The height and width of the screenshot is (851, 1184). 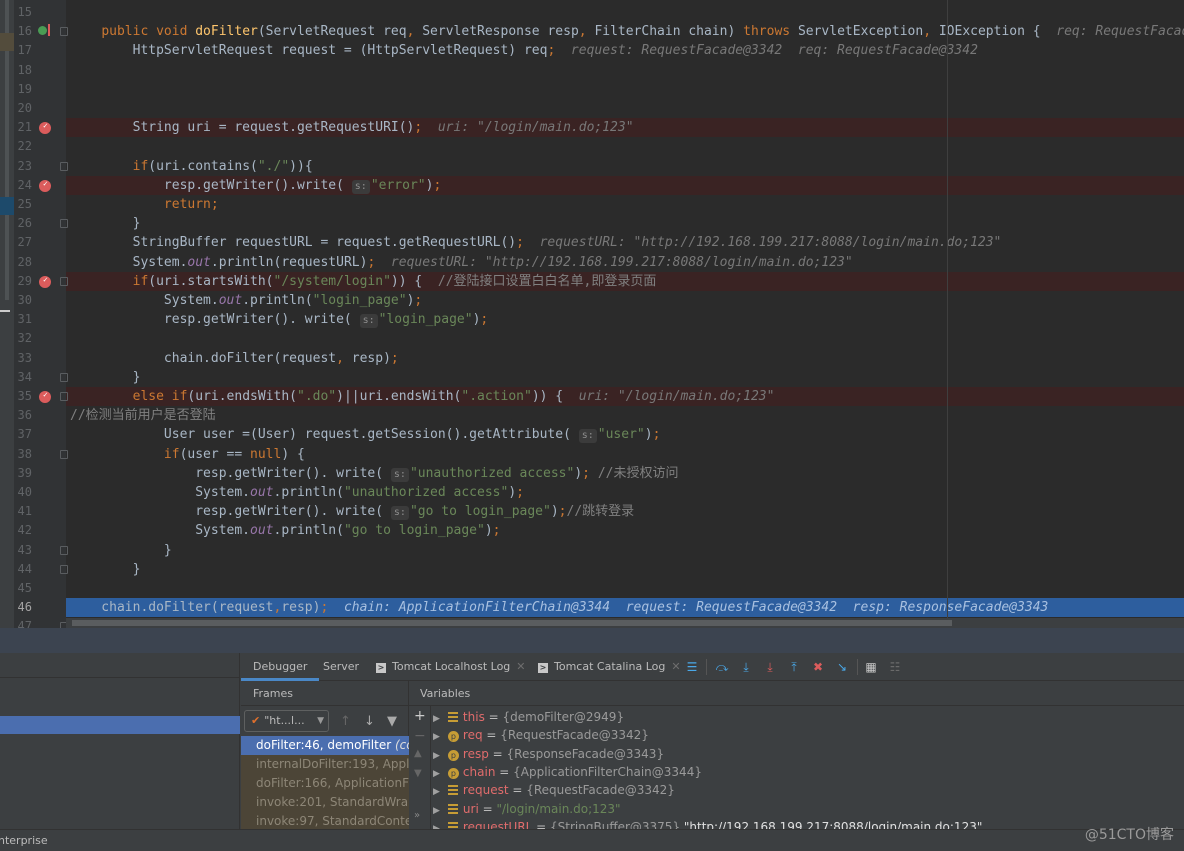 I want to click on code-line: 45, so click(x=592, y=588).